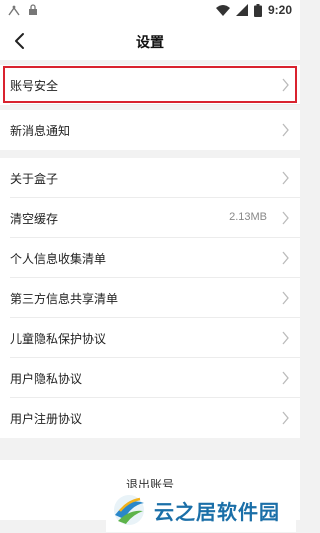 This screenshot has width=320, height=533. What do you see at coordinates (58, 339) in the screenshot?
I see `settings-item-label: 儿童隐私保护协议` at bounding box center [58, 339].